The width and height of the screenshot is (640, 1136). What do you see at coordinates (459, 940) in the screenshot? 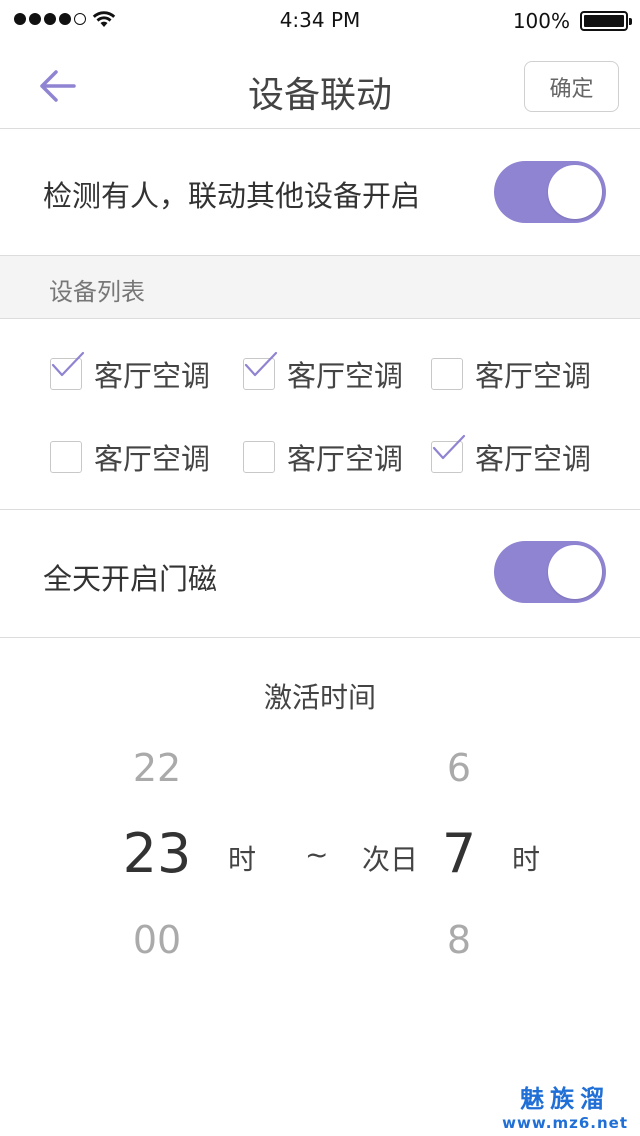
I see `end-hour-next: 8` at bounding box center [459, 940].